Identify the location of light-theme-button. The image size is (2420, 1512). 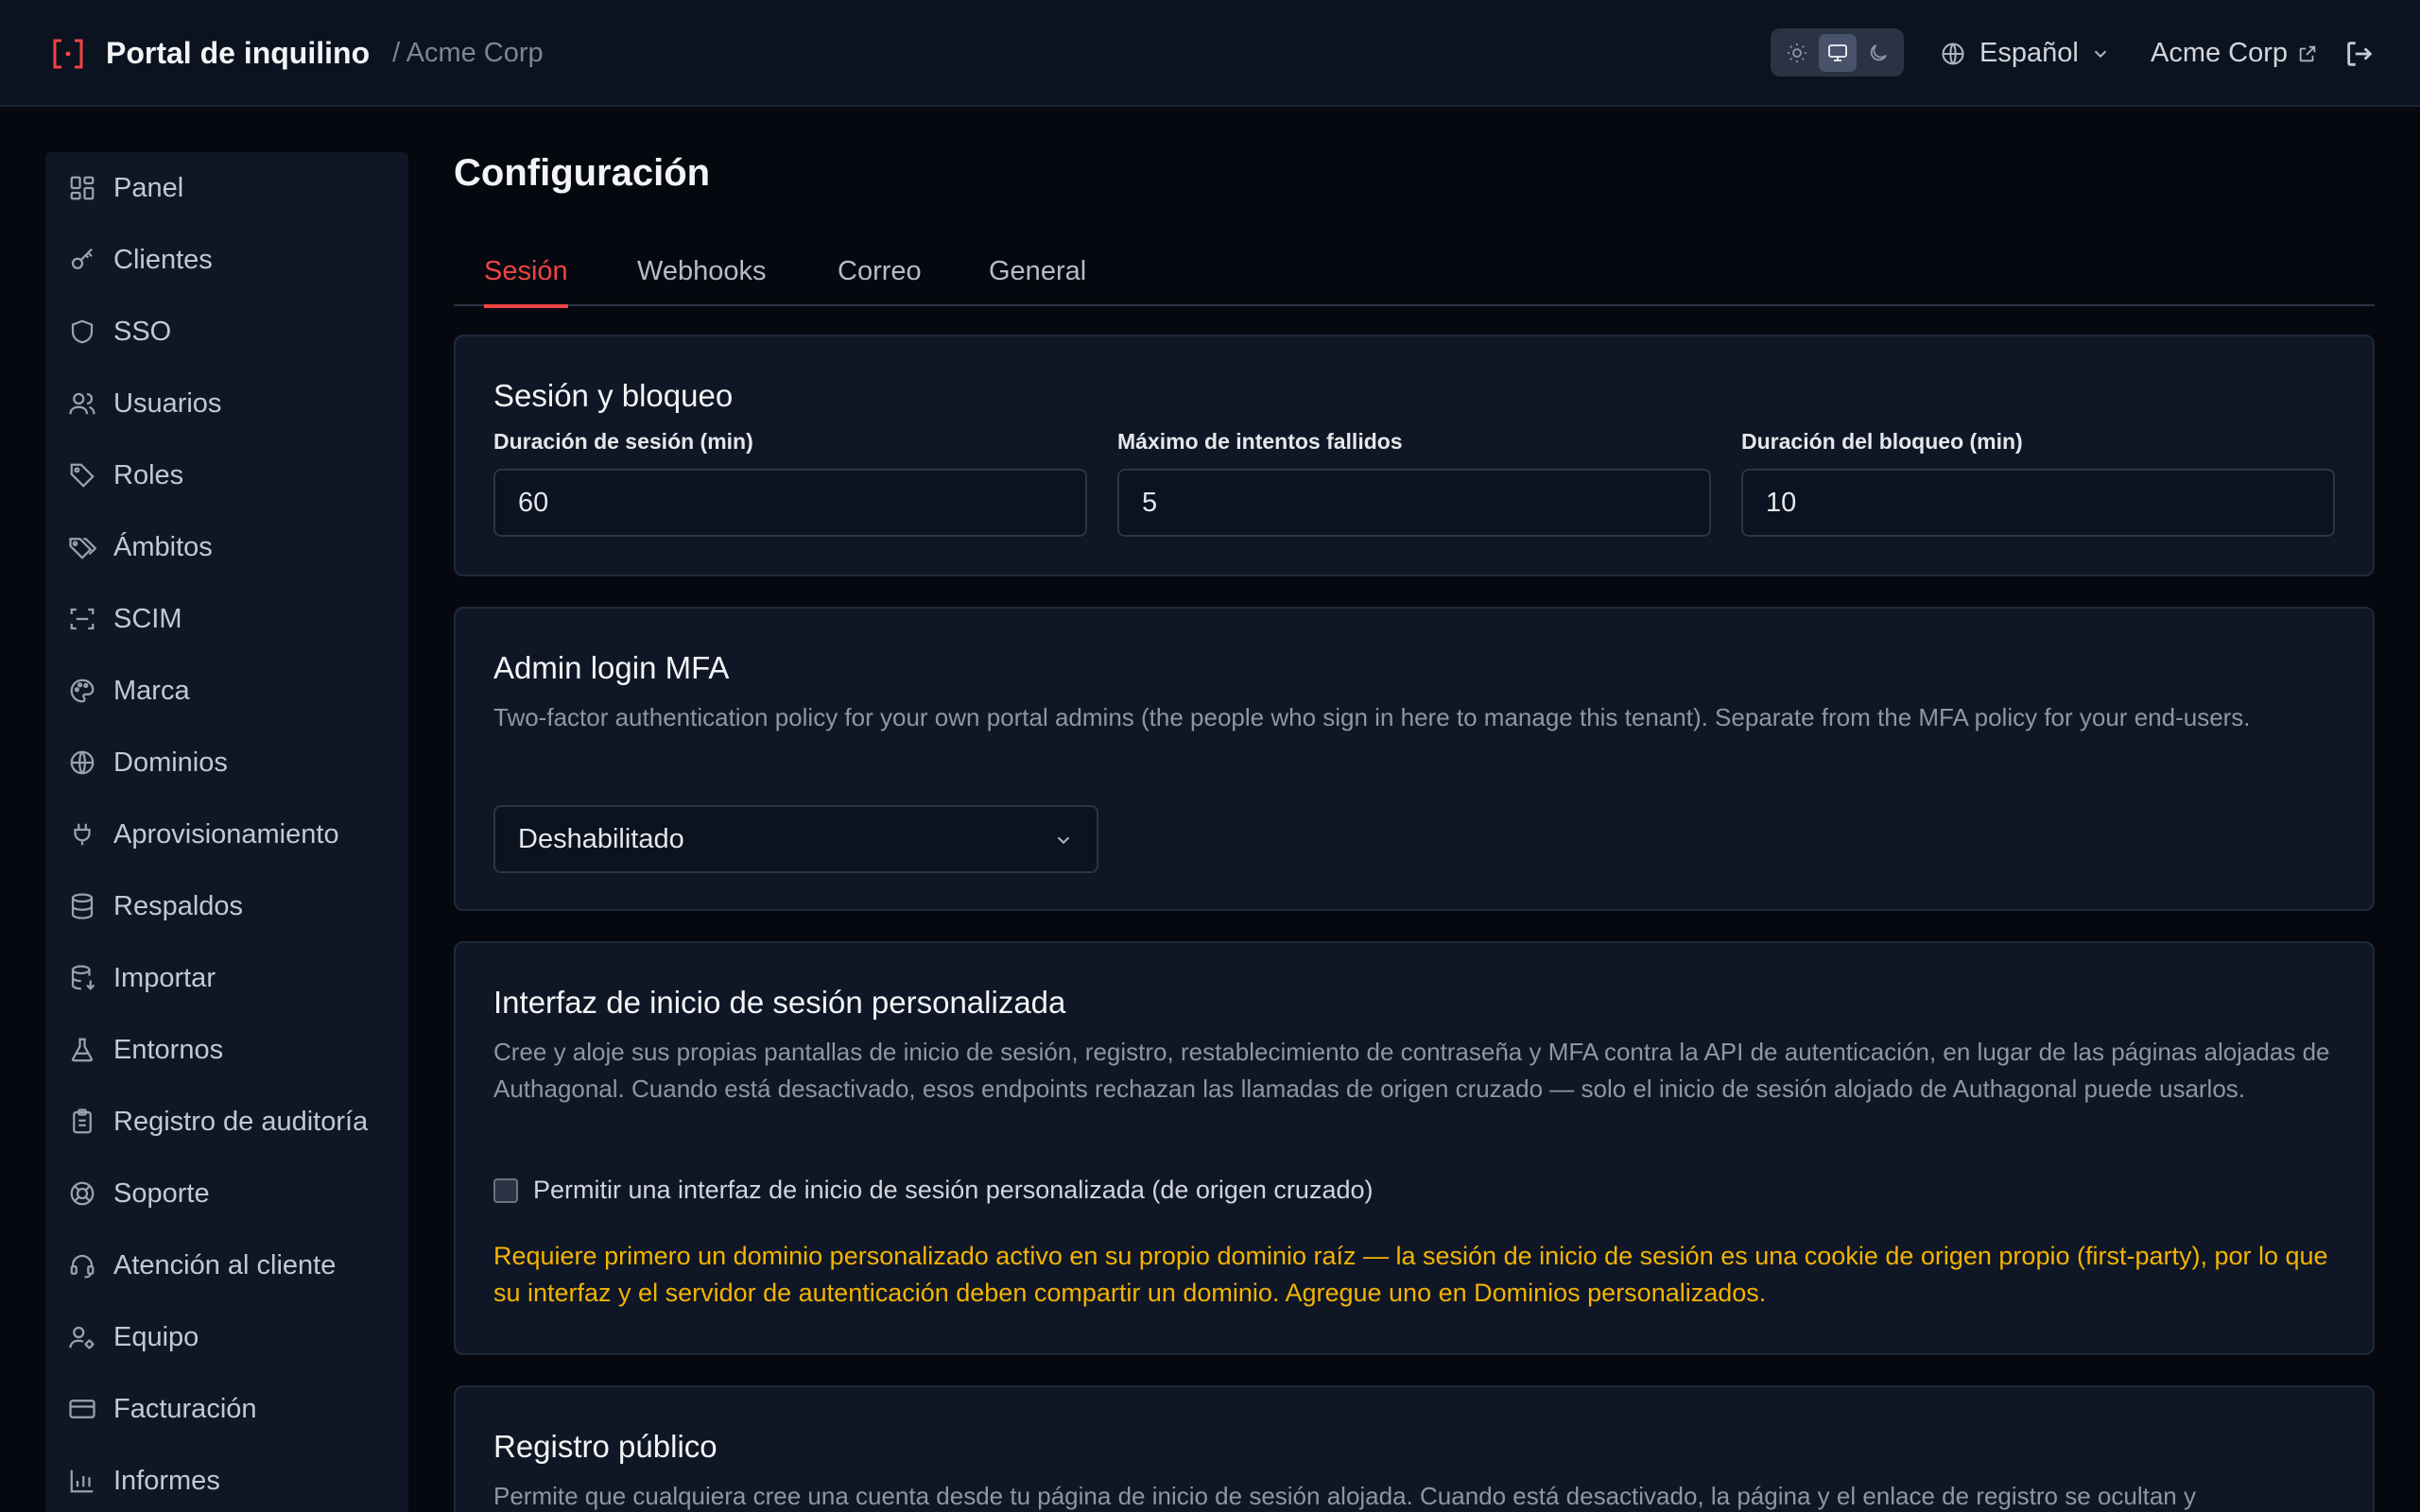
(1797, 53).